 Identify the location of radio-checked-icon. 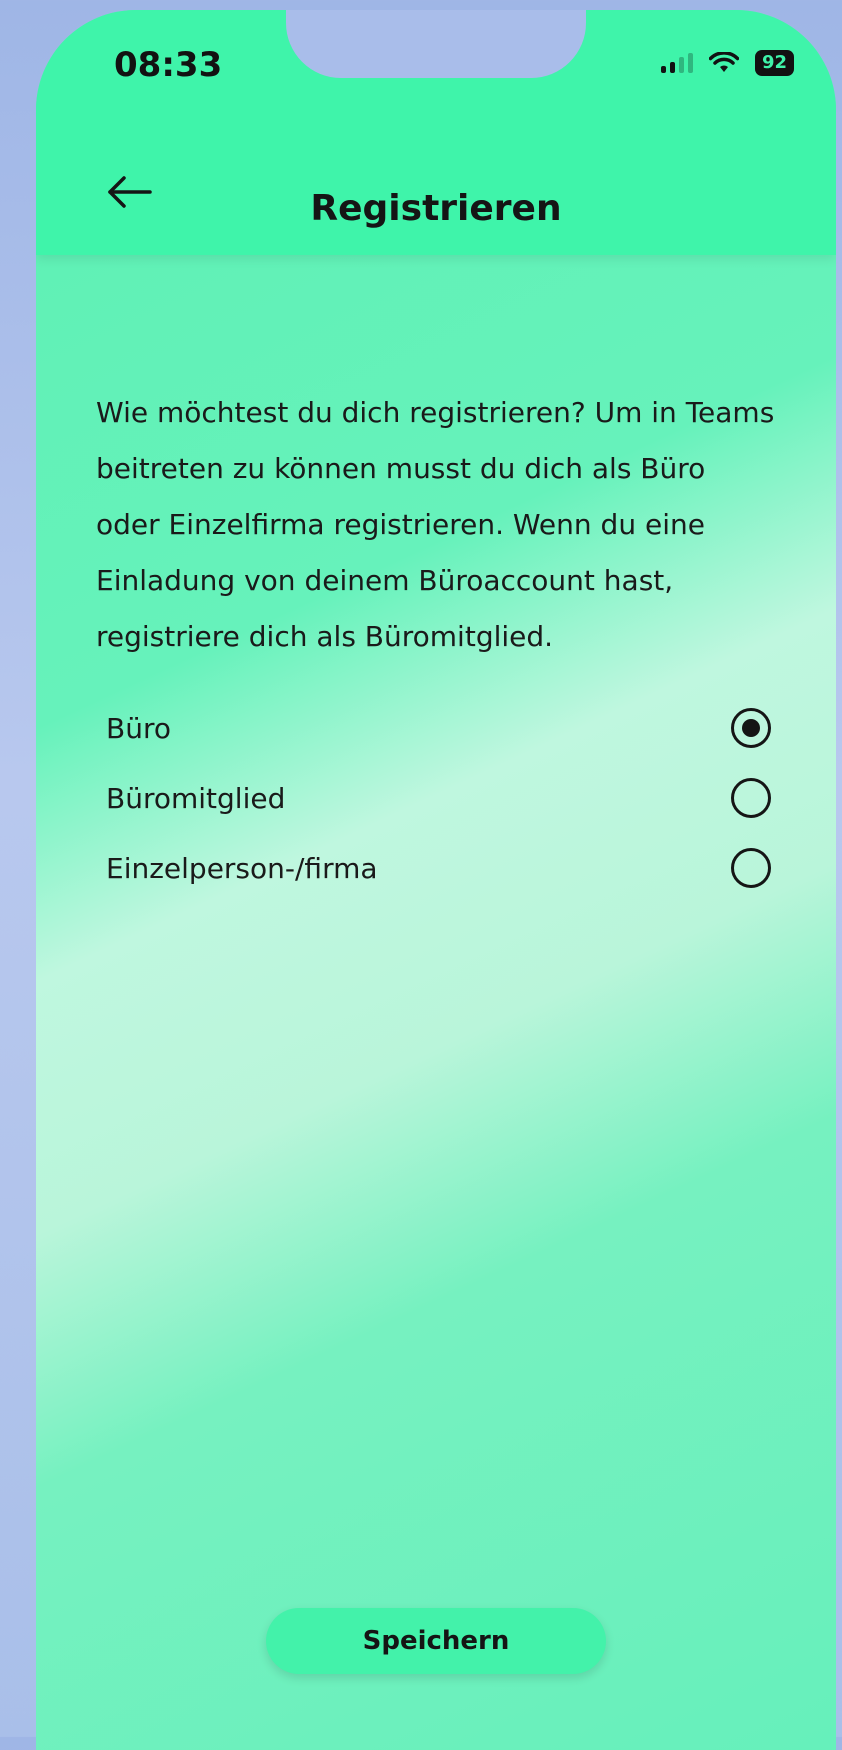
(751, 728).